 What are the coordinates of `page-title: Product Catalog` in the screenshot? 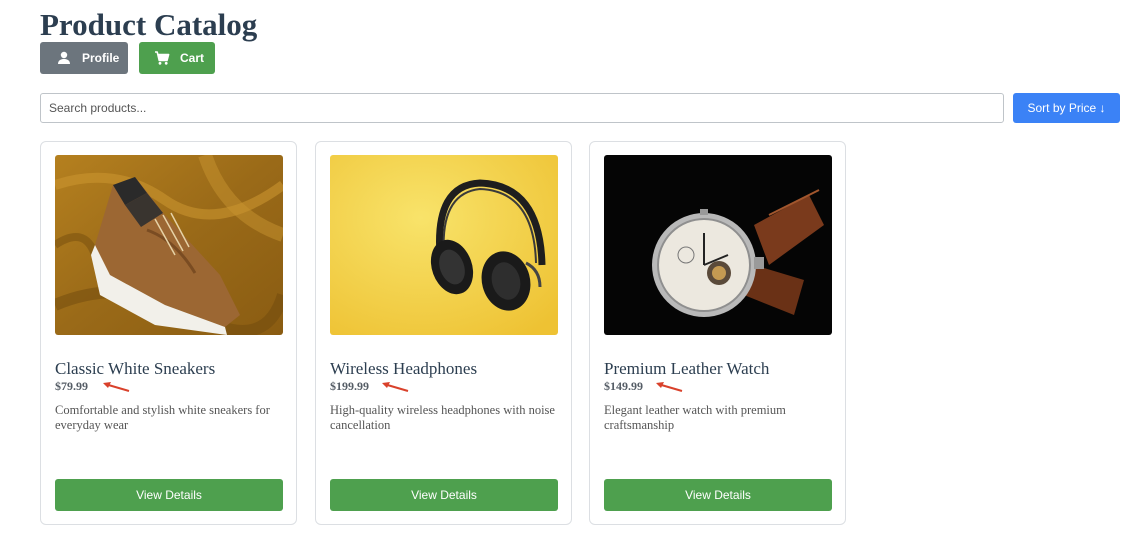 It's located at (149, 24).